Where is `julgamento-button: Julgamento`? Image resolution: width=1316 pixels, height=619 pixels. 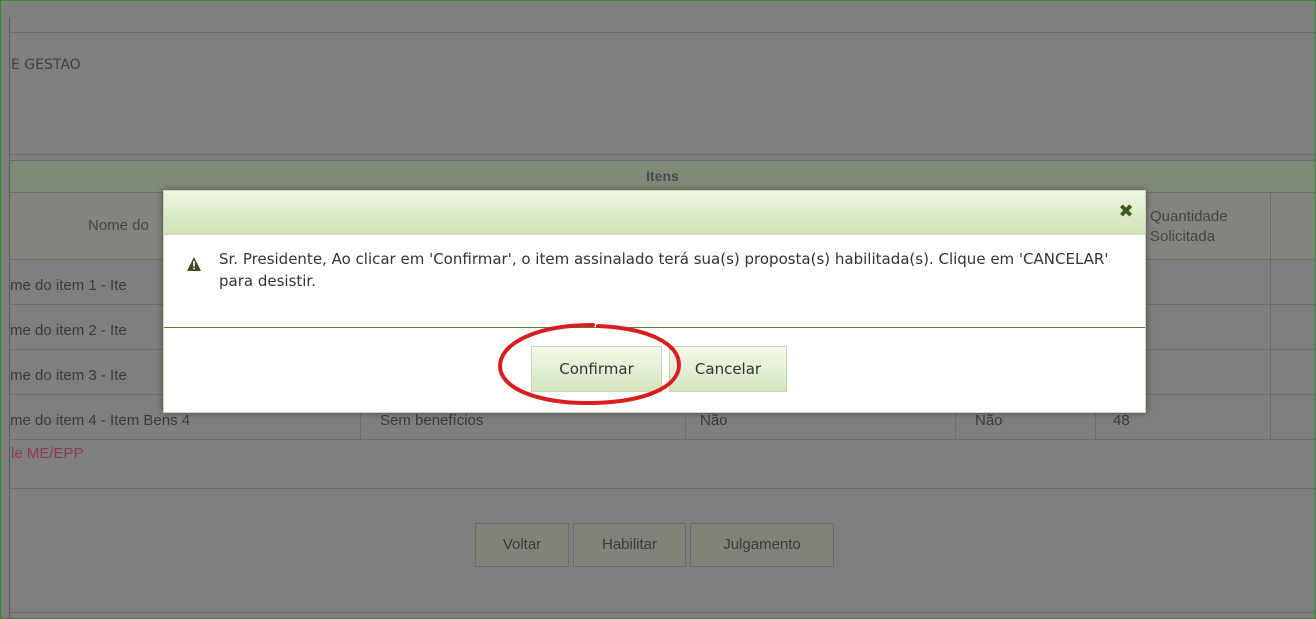 julgamento-button: Julgamento is located at coordinates (762, 545).